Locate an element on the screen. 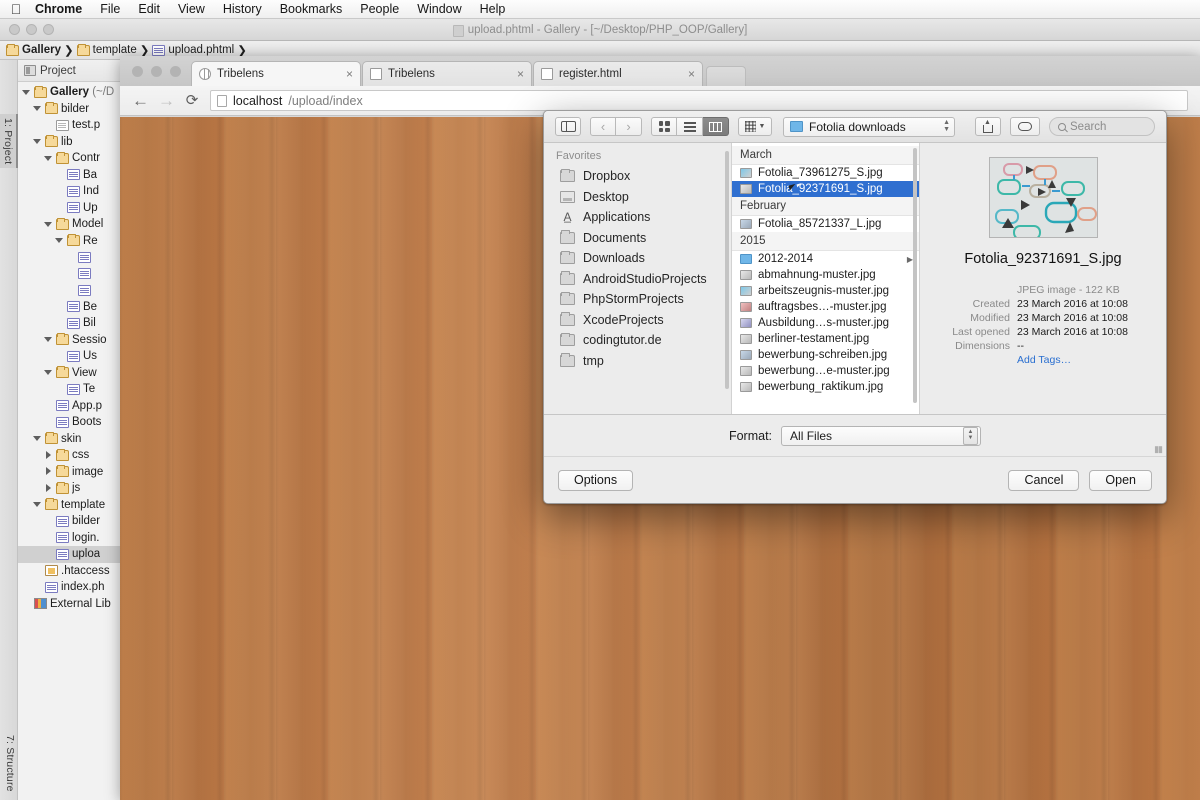  dialog-forward-button: › is located at coordinates (629, 126).